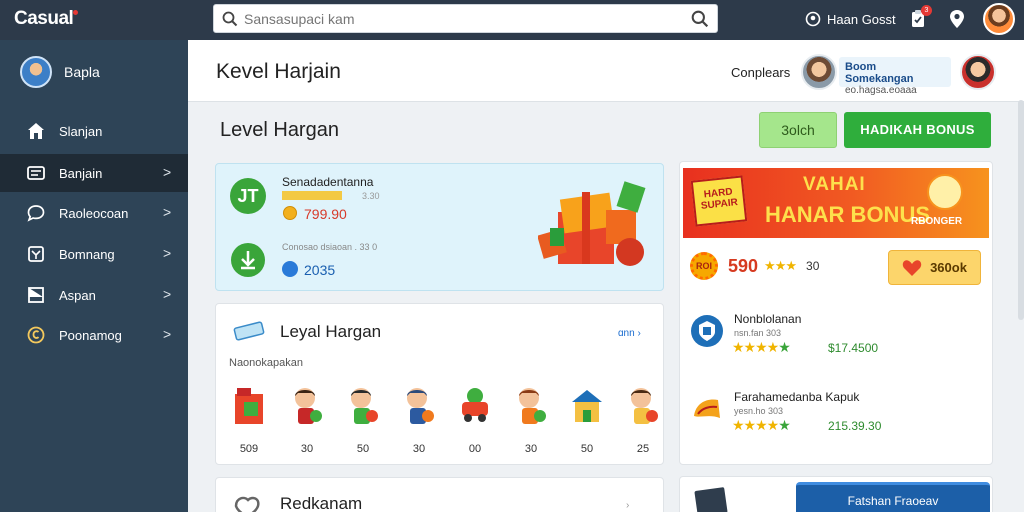  I want to click on chevron-right-icon: ›, so click(628, 505).